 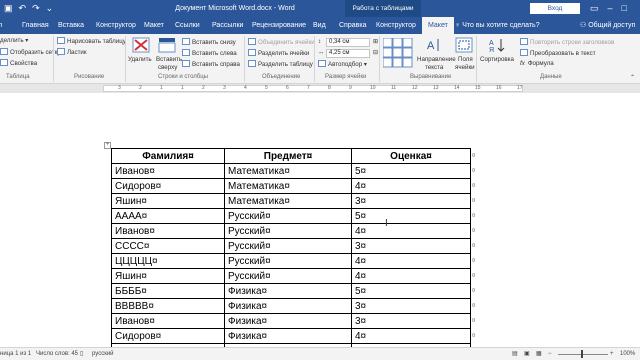 I want to click on insert-below-button: Вставить снизу, so click(x=209, y=42).